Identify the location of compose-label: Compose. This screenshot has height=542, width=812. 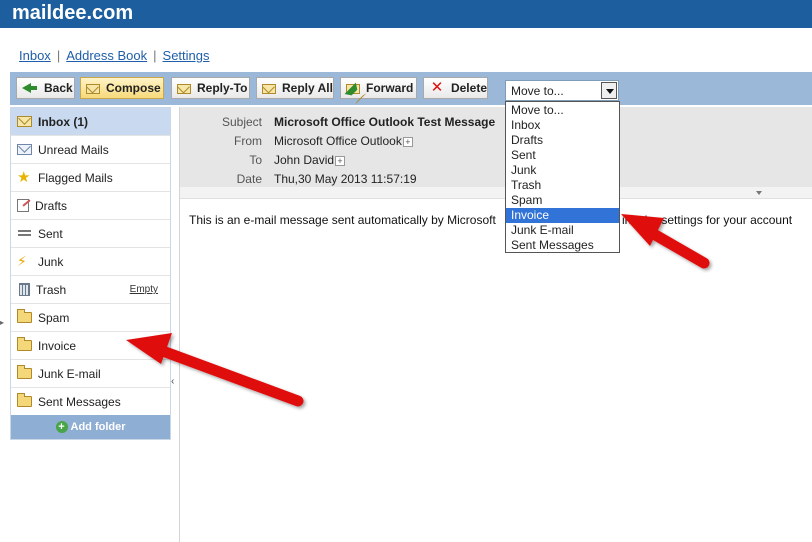
(133, 88).